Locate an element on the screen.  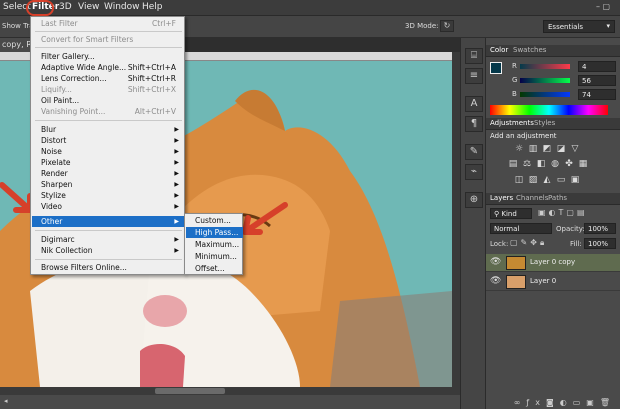
menu-item-render: Render is located at coordinates (54, 173).